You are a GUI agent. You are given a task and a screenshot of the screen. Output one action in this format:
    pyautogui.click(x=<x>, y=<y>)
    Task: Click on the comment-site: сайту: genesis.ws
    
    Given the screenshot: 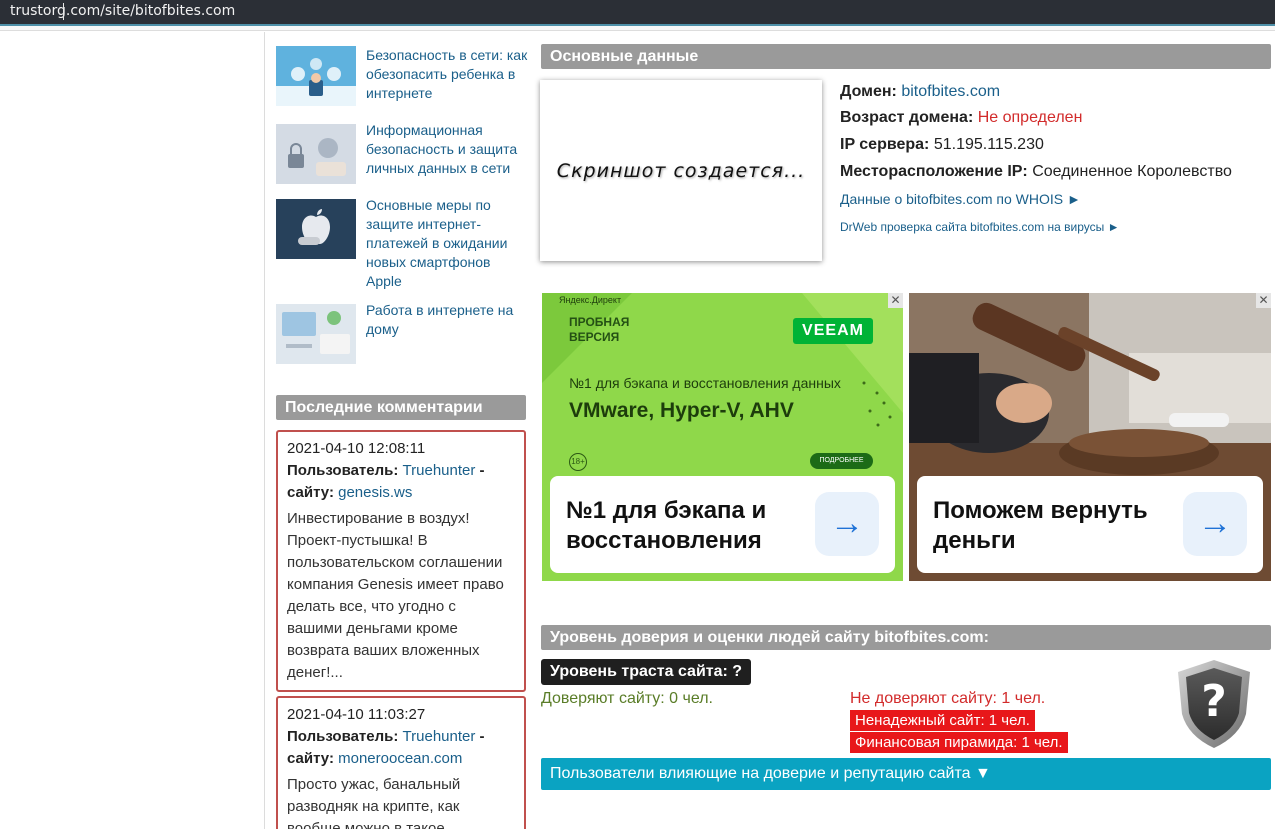 What is the action you would take?
    pyautogui.click(x=401, y=493)
    